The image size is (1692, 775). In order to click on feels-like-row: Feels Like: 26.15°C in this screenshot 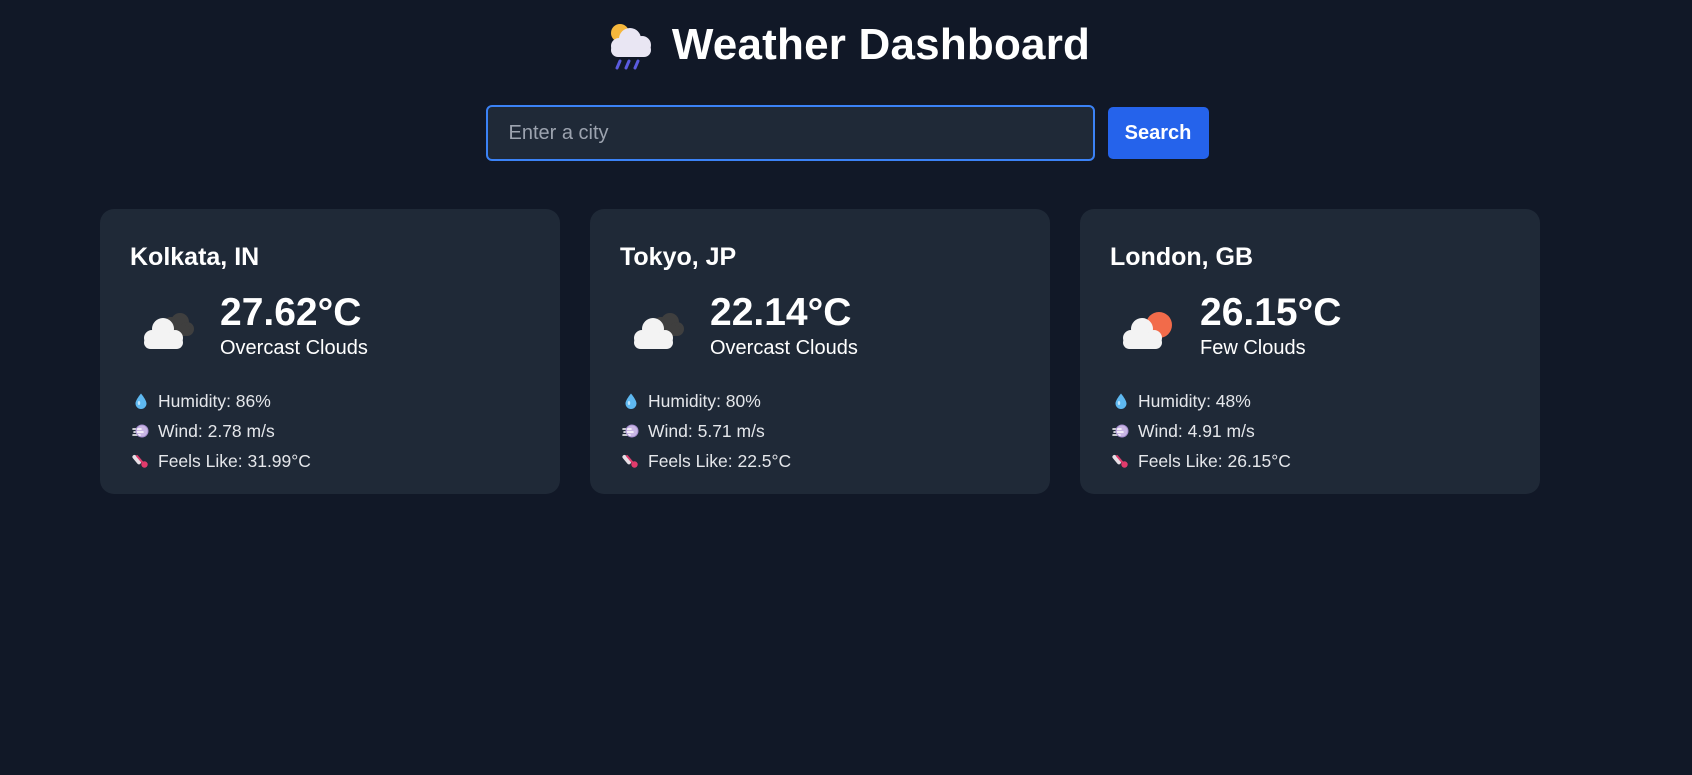, I will do `click(1310, 461)`.